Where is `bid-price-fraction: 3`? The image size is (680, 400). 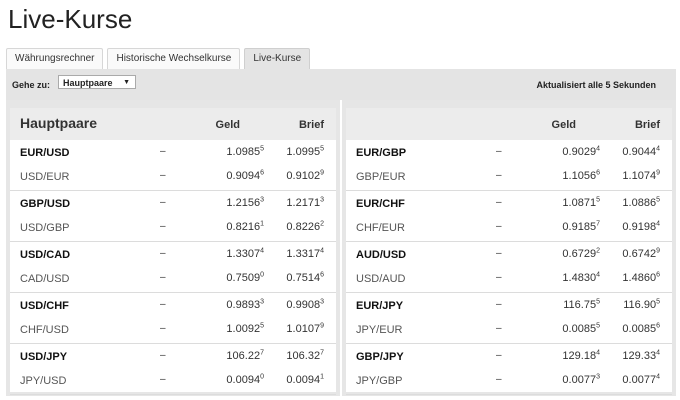 bid-price-fraction: 3 is located at coordinates (262, 200).